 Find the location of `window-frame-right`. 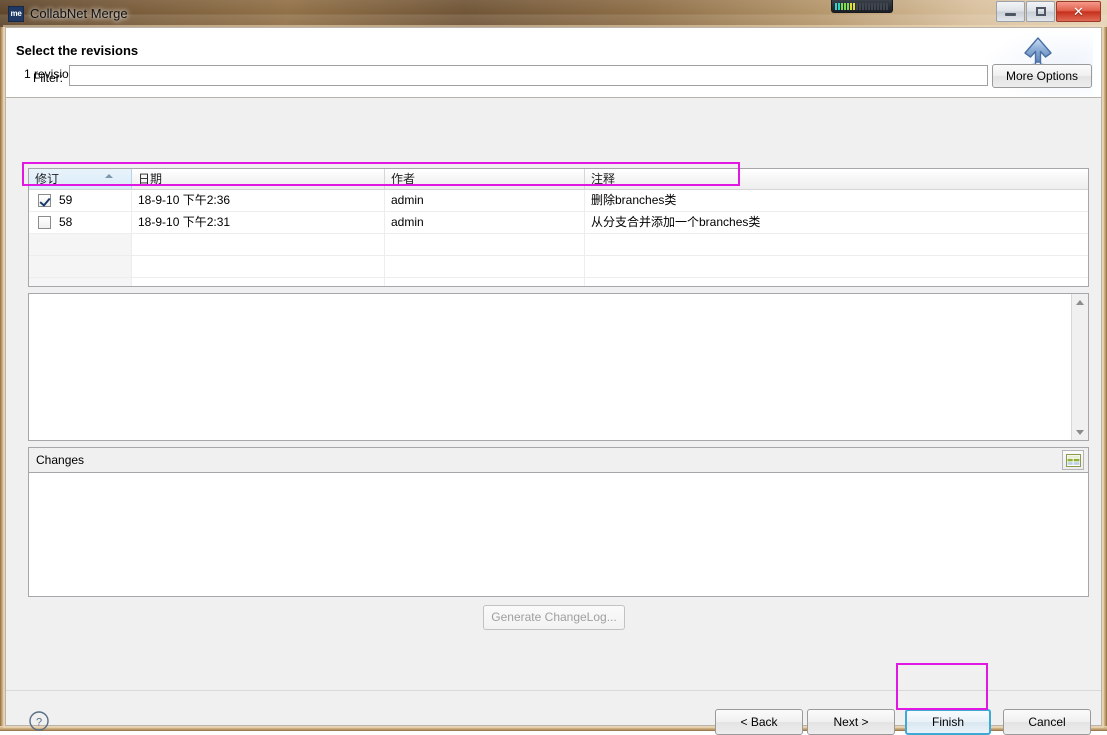

window-frame-right is located at coordinates (1104, 379).